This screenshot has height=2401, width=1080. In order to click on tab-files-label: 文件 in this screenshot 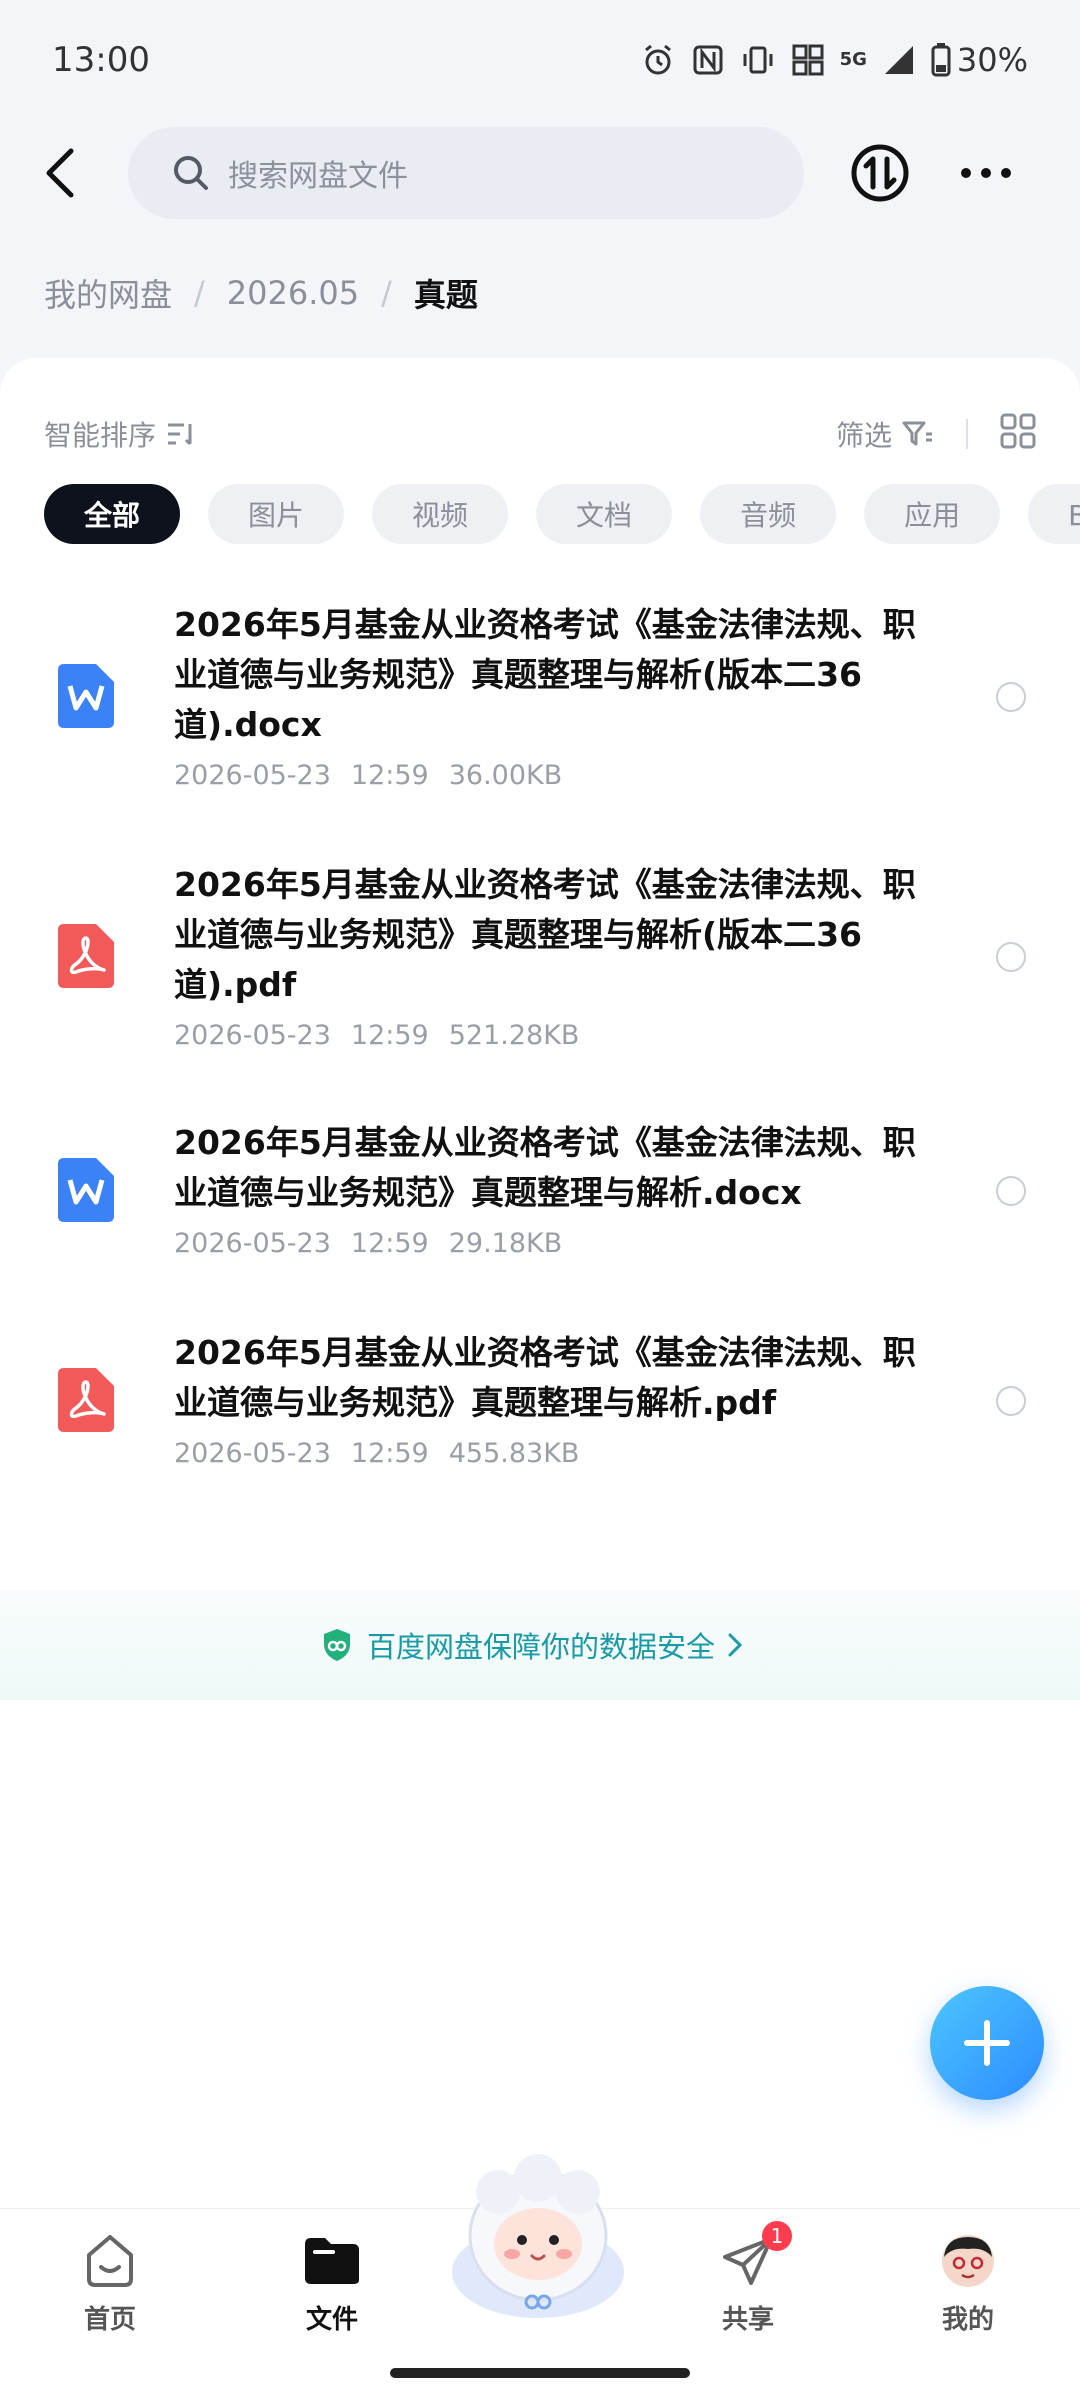, I will do `click(331, 2320)`.